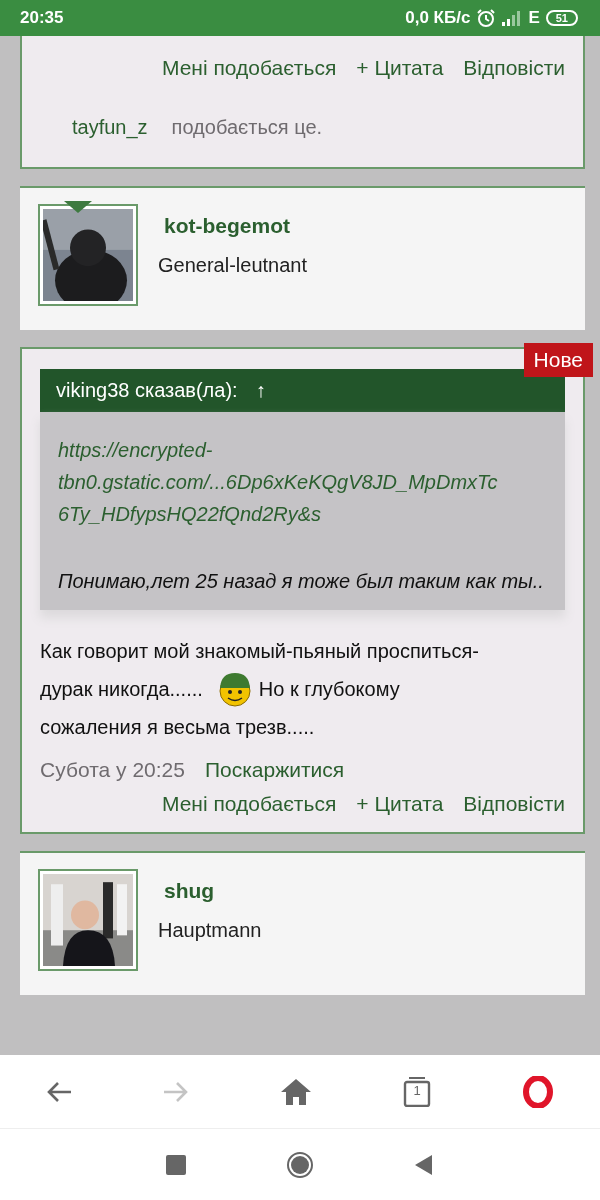 The height and width of the screenshot is (1200, 600). What do you see at coordinates (512, 18) in the screenshot?
I see `signal-icon` at bounding box center [512, 18].